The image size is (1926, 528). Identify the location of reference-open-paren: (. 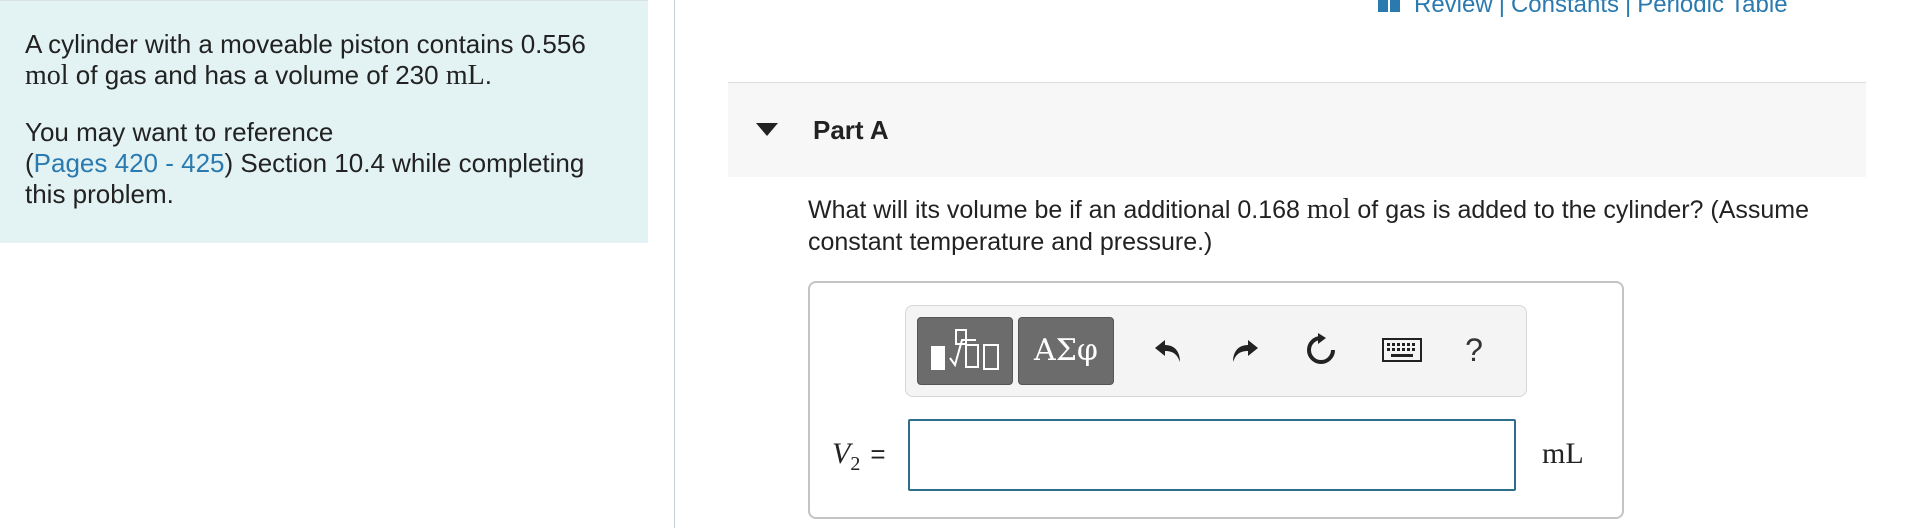
(29, 163).